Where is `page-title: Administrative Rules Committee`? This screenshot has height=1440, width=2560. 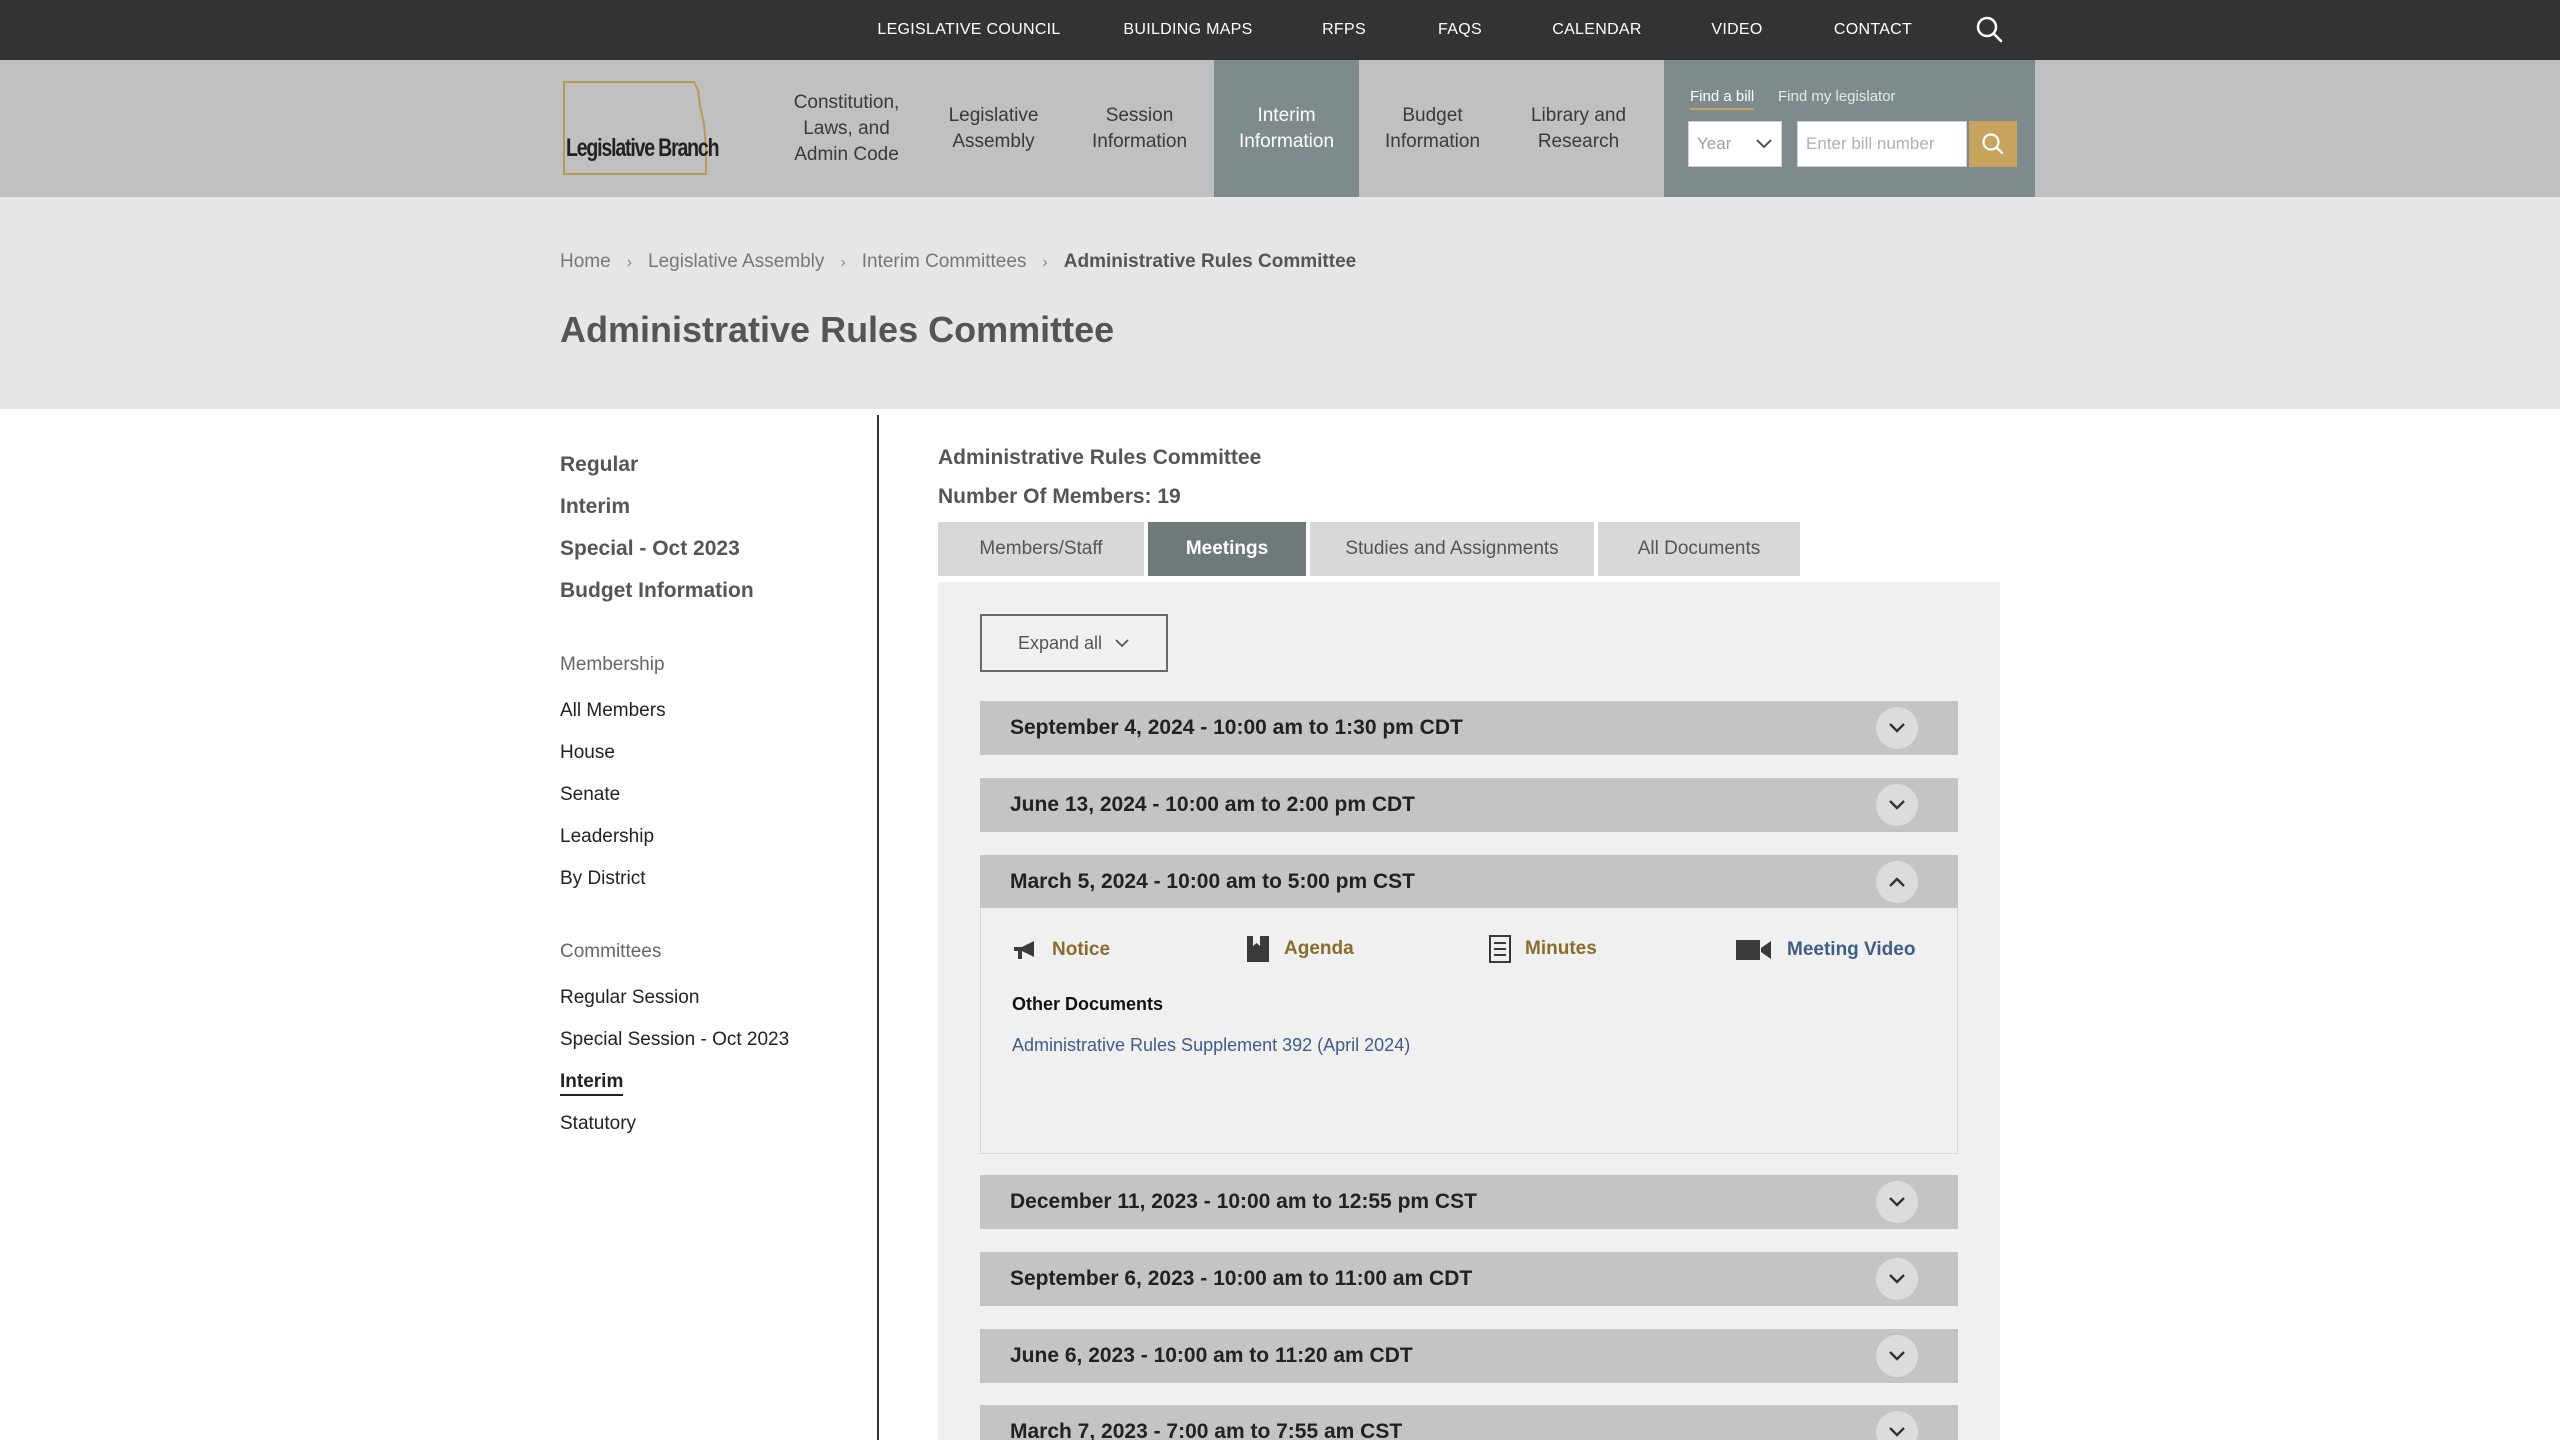
page-title: Administrative Rules Committee is located at coordinates (837, 329).